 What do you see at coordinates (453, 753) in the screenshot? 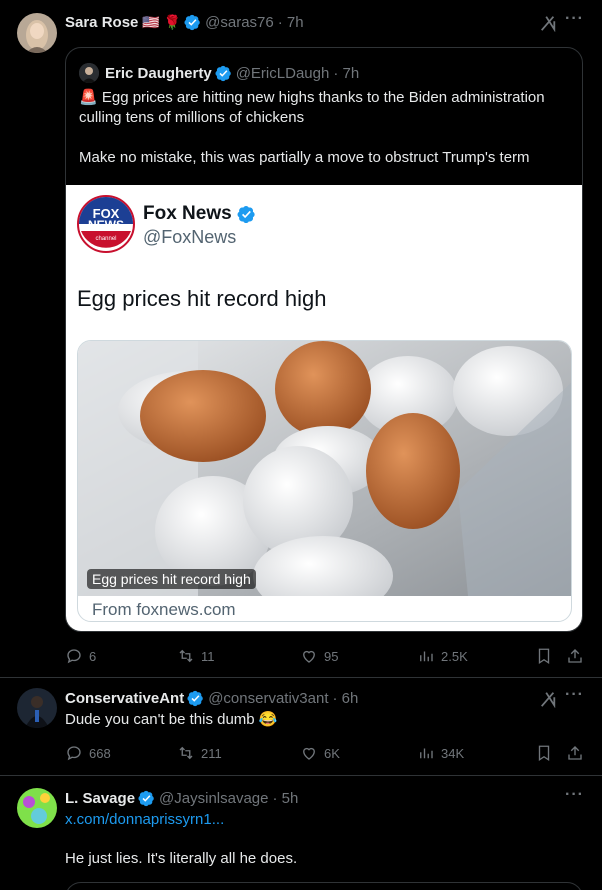
I see `view-count: 34K` at bounding box center [453, 753].